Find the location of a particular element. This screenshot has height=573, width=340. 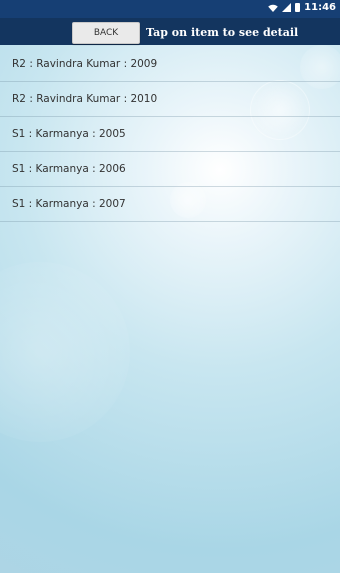

page-title: Tap on item to see detail is located at coordinates (222, 32).